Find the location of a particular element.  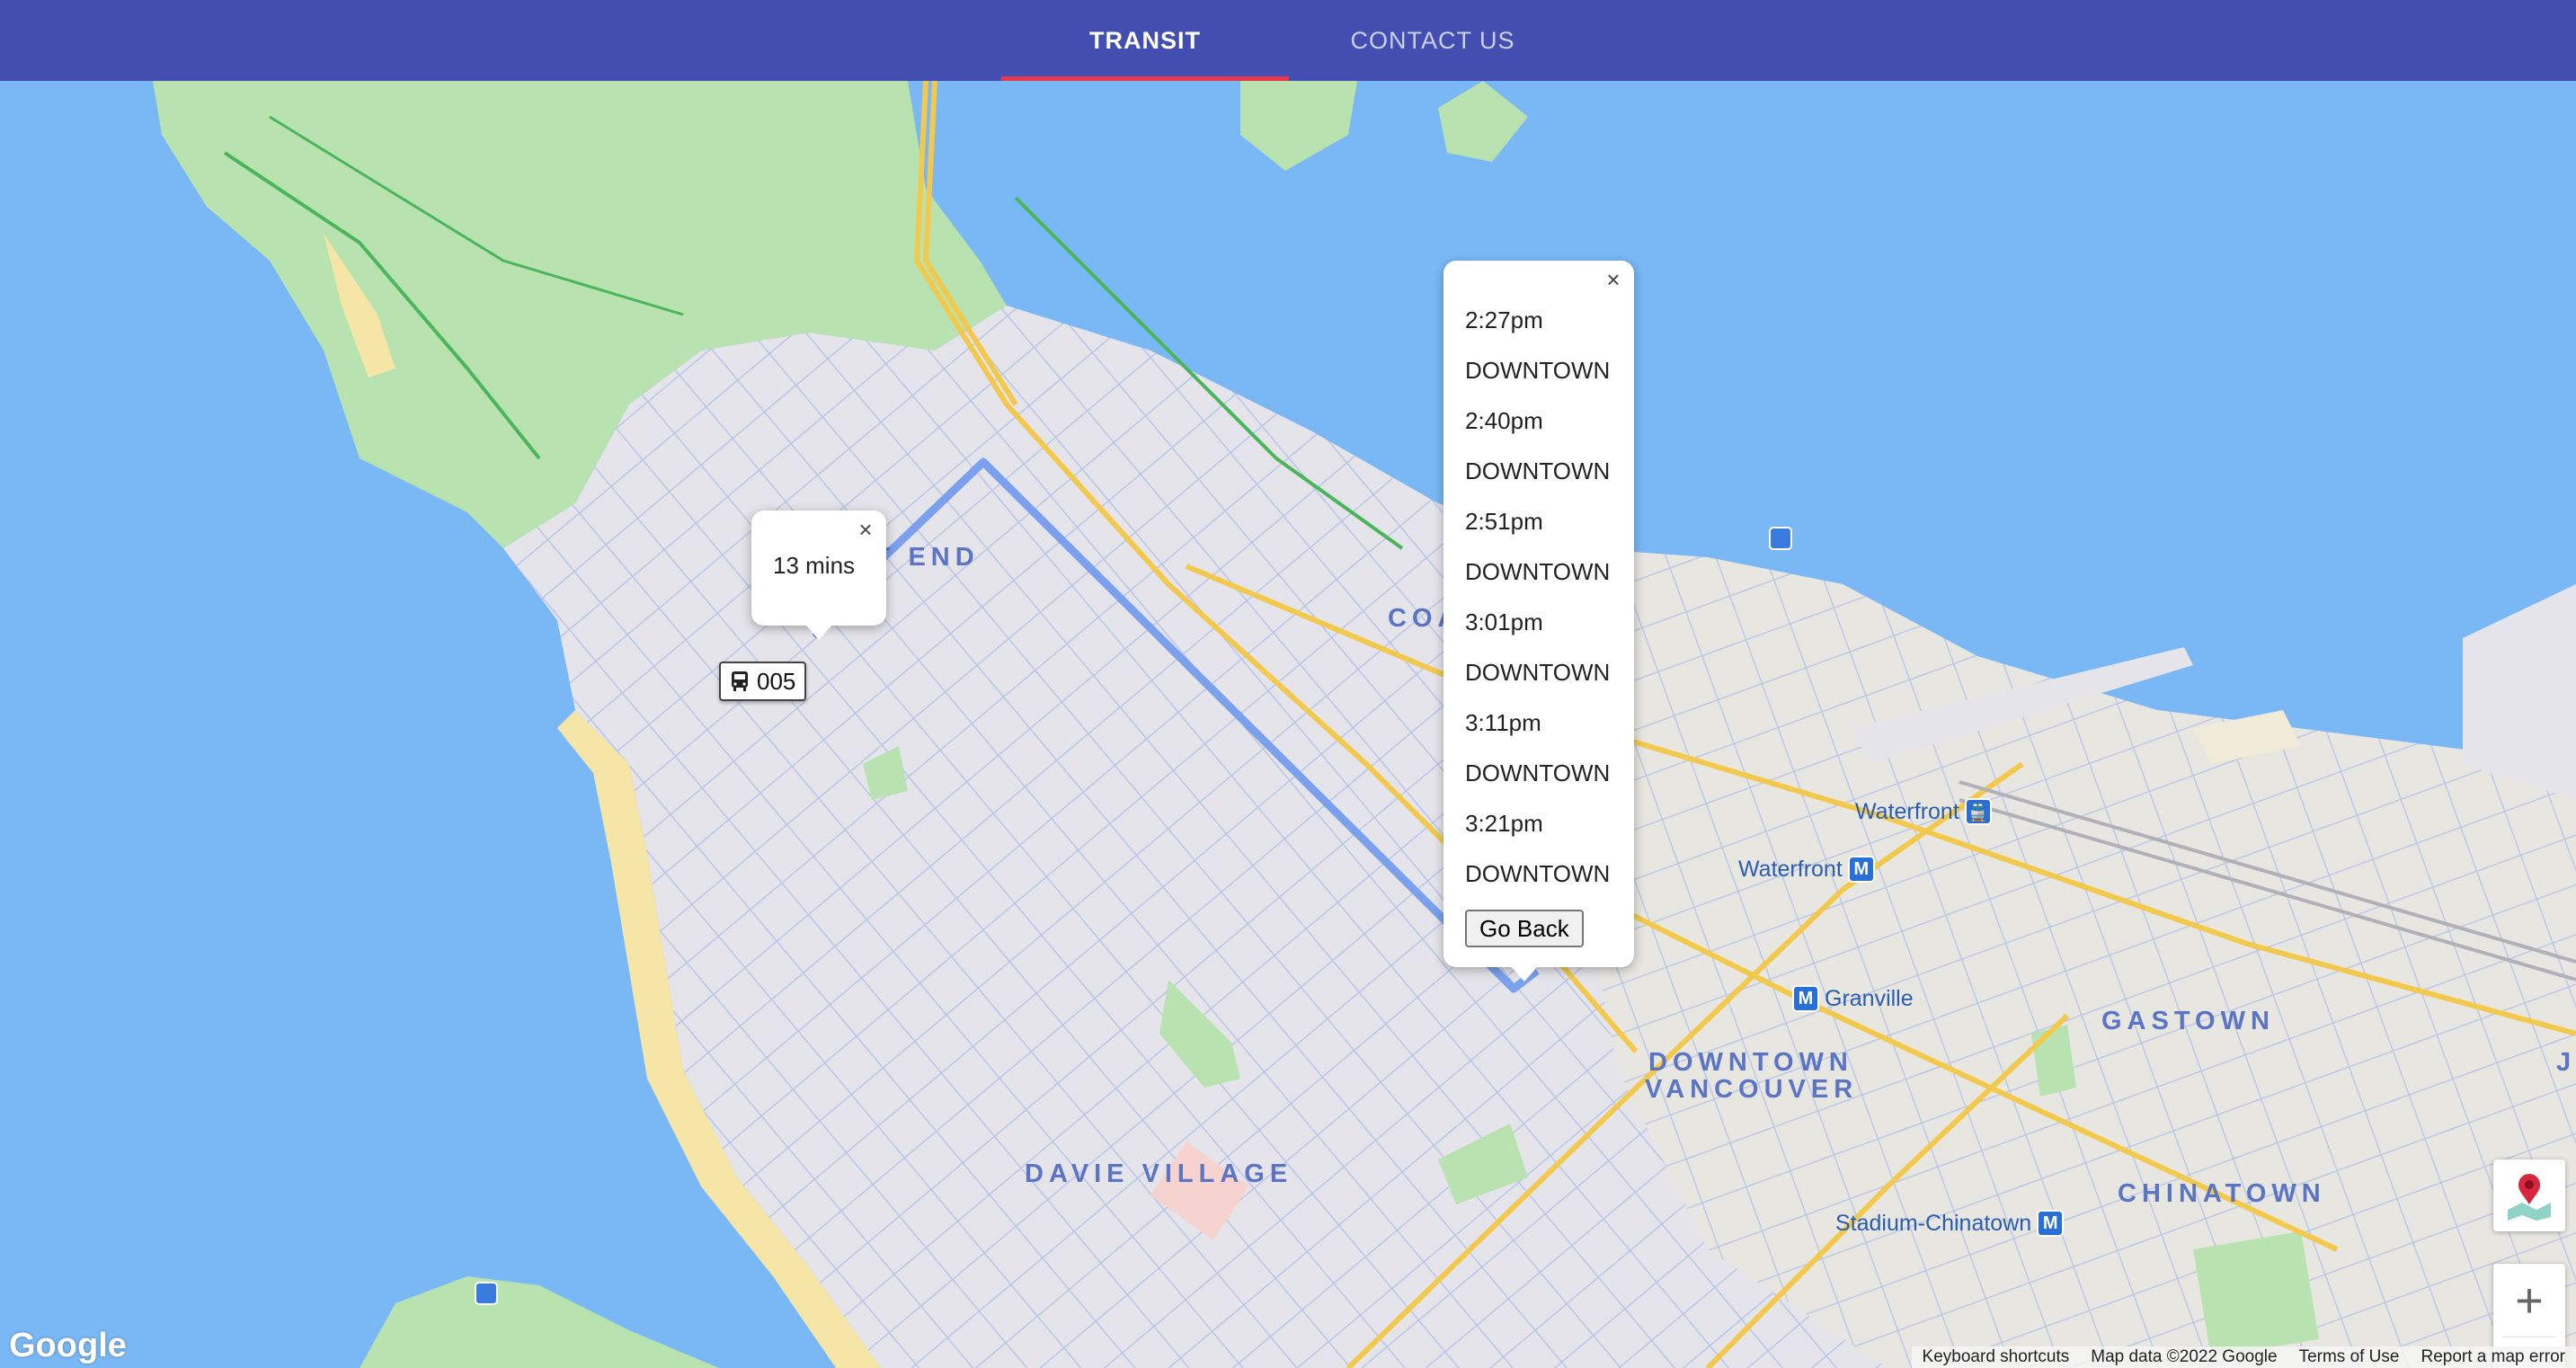

schedule-time: 3:21pm is located at coordinates (1504, 823).